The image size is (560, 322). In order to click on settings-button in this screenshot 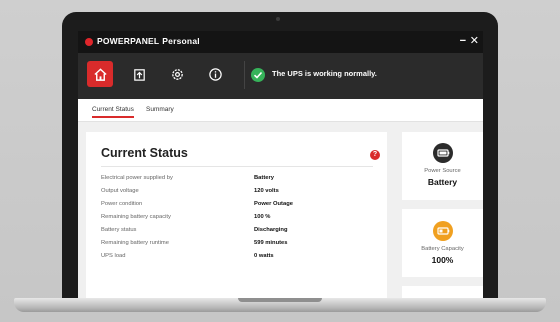, I will do `click(177, 74)`.